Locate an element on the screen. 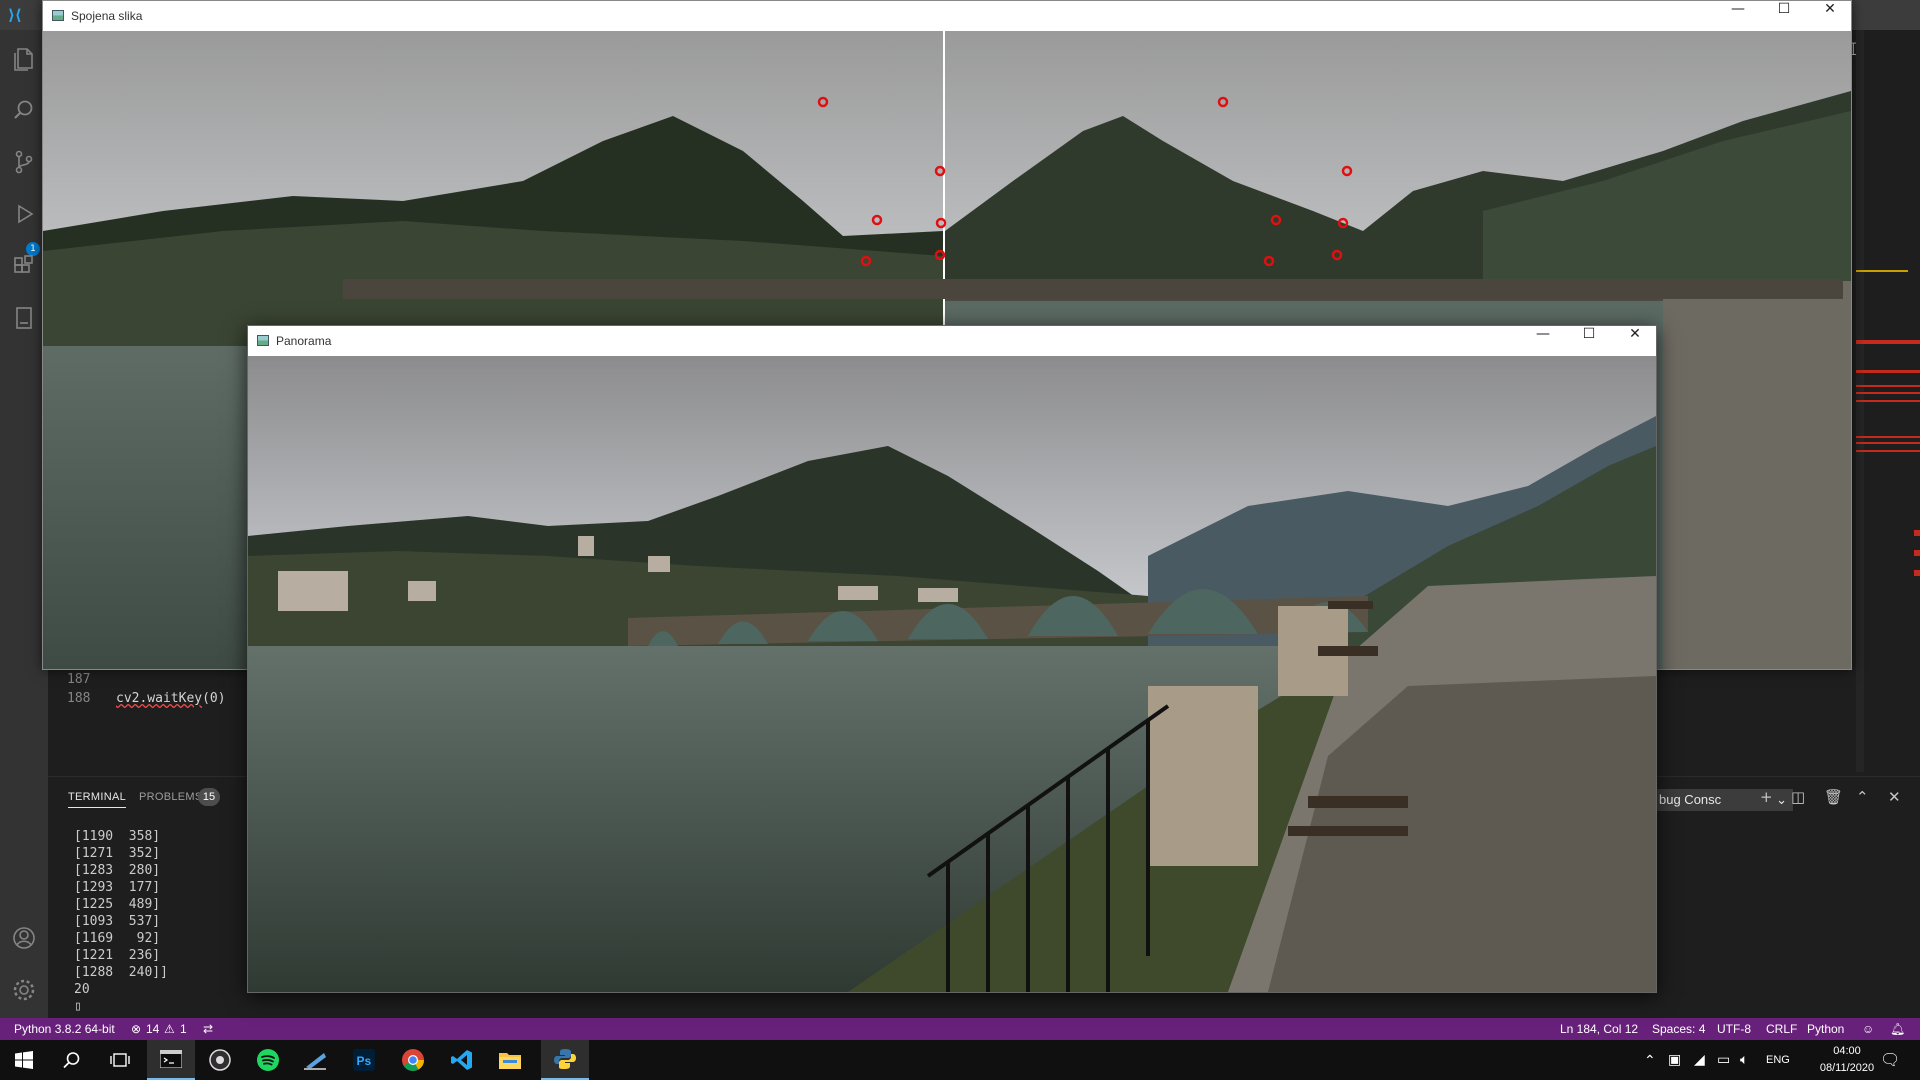 This screenshot has width=1920, height=1080. encoding: UTF-8 is located at coordinates (1734, 1029).